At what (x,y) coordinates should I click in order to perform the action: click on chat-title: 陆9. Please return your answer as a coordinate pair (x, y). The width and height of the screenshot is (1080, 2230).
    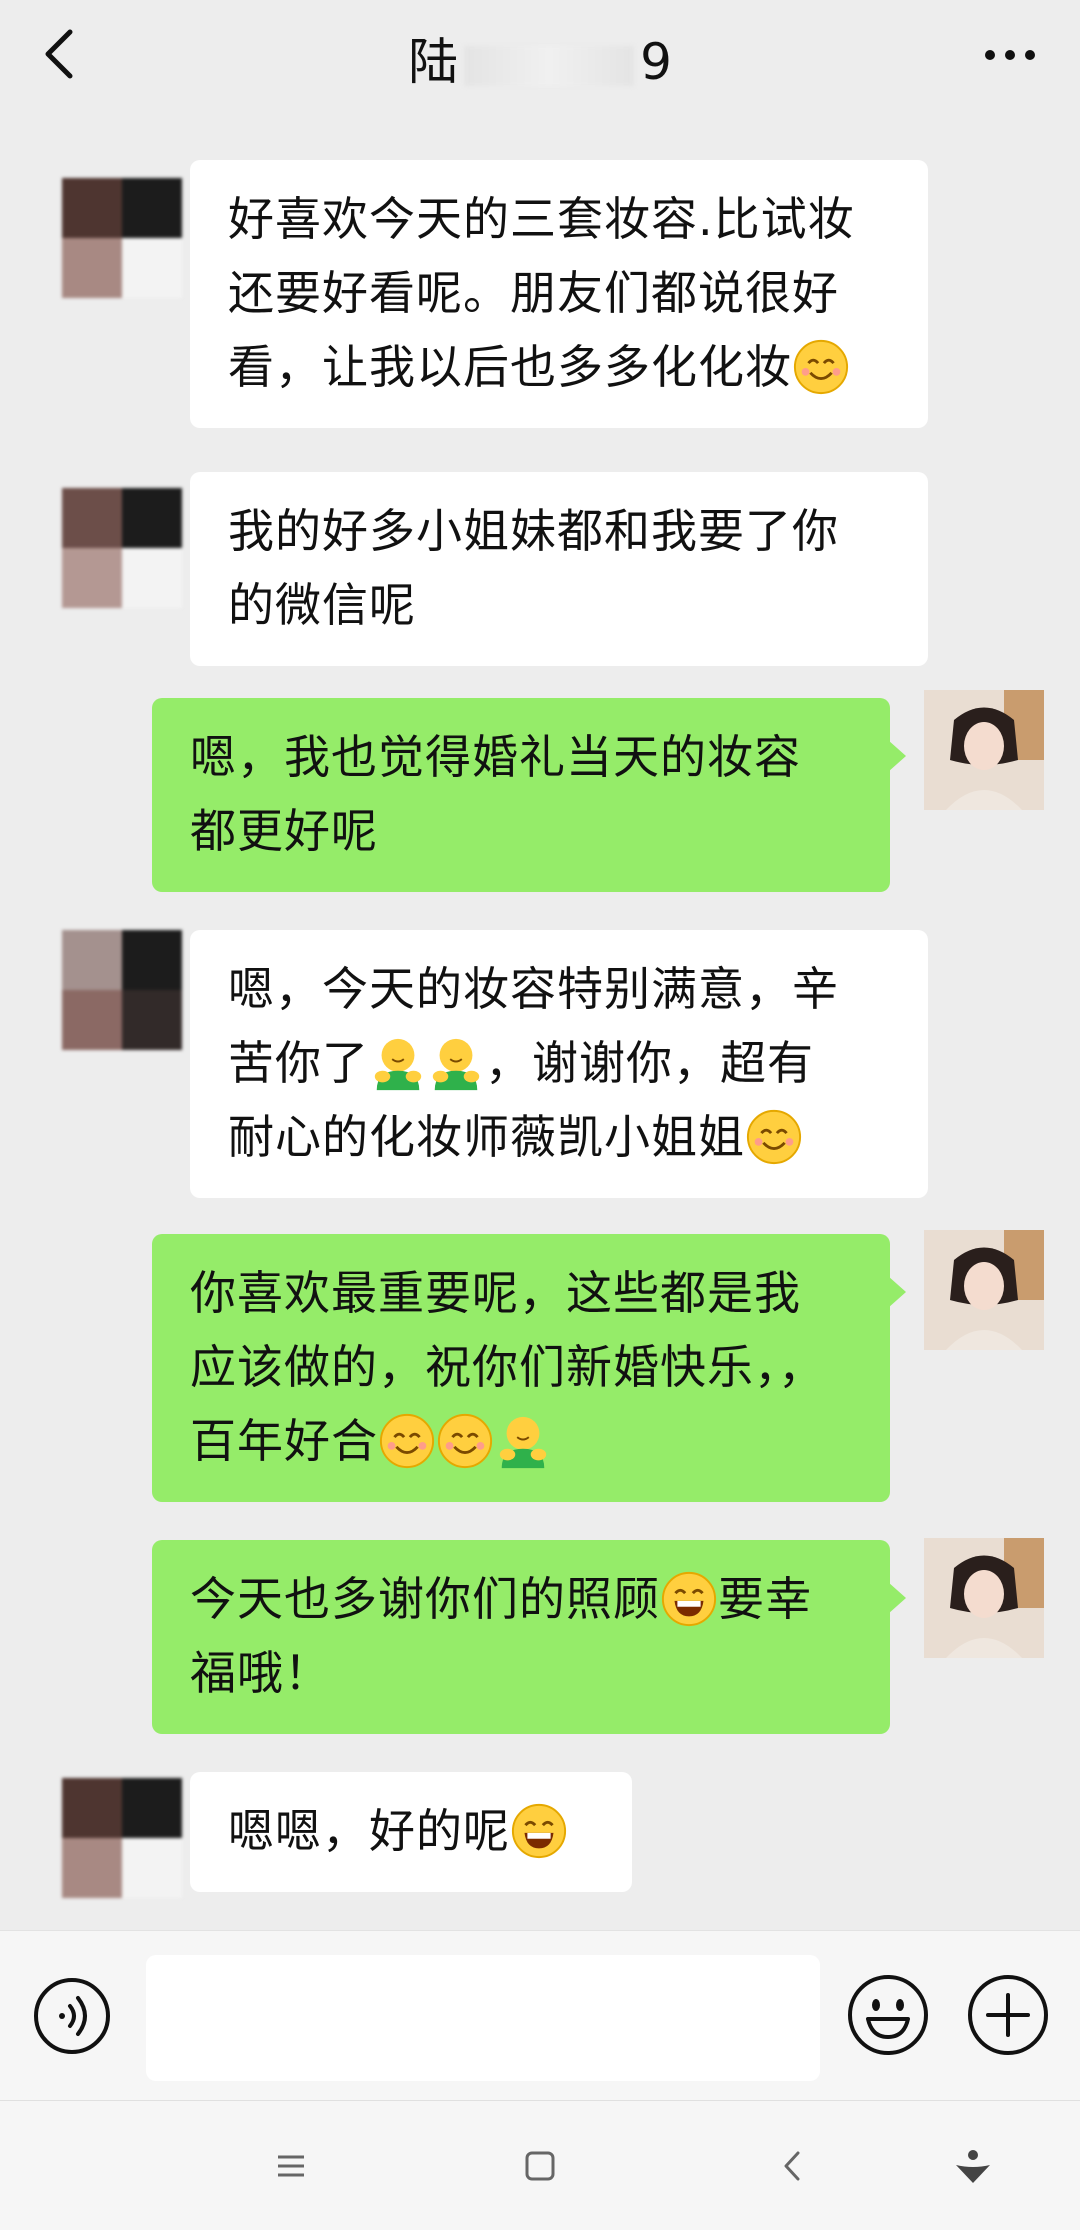
    Looking at the image, I should click on (540, 58).